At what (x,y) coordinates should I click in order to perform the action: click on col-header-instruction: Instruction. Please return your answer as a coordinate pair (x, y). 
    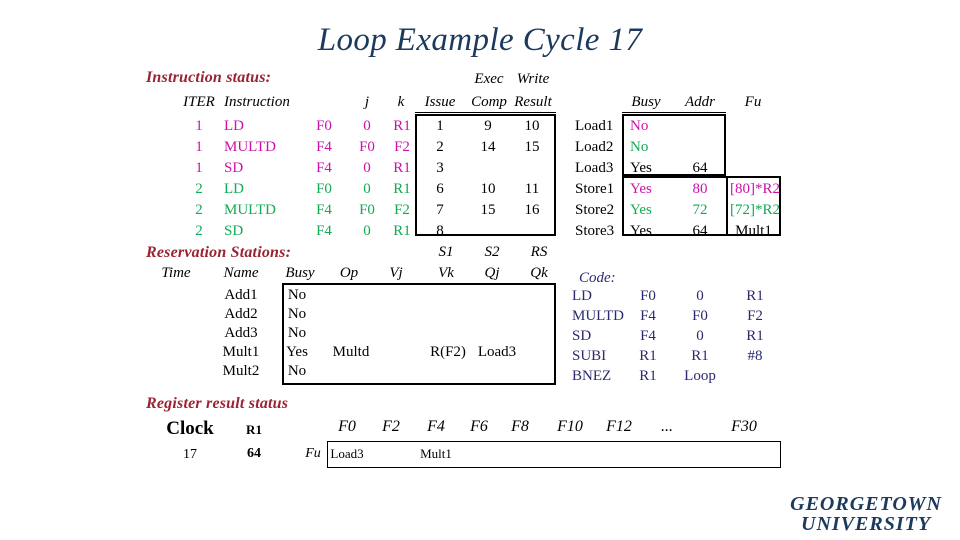
    Looking at the image, I should click on (257, 102).